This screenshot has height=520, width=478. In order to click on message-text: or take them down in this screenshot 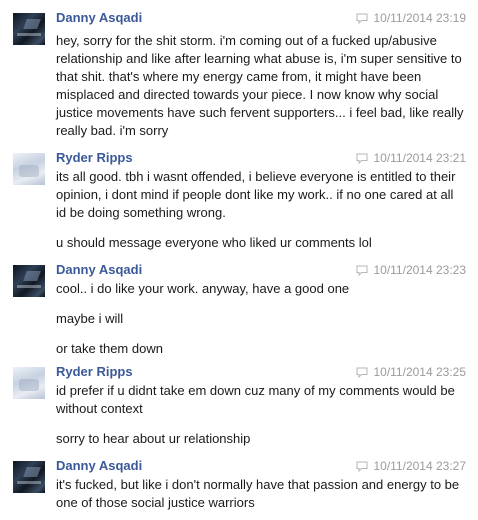, I will do `click(109, 348)`.